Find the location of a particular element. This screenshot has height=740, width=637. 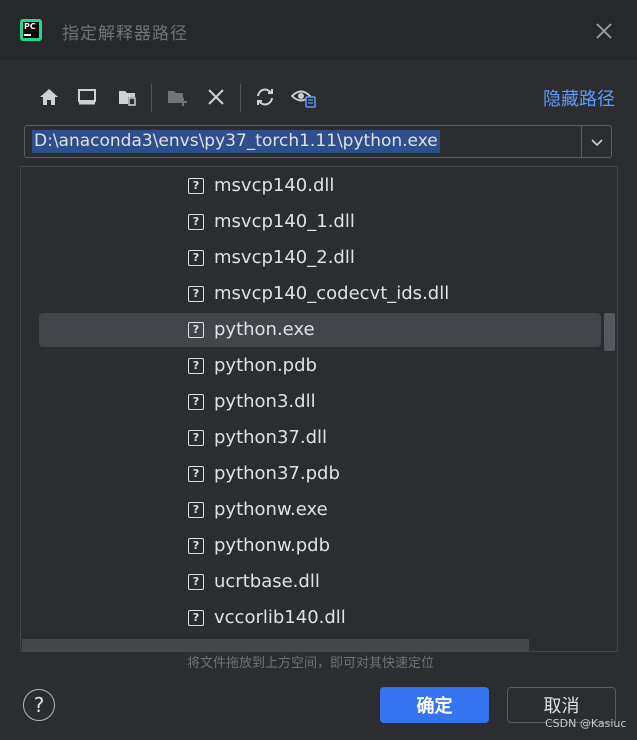

ok-button: 确定 is located at coordinates (434, 705).